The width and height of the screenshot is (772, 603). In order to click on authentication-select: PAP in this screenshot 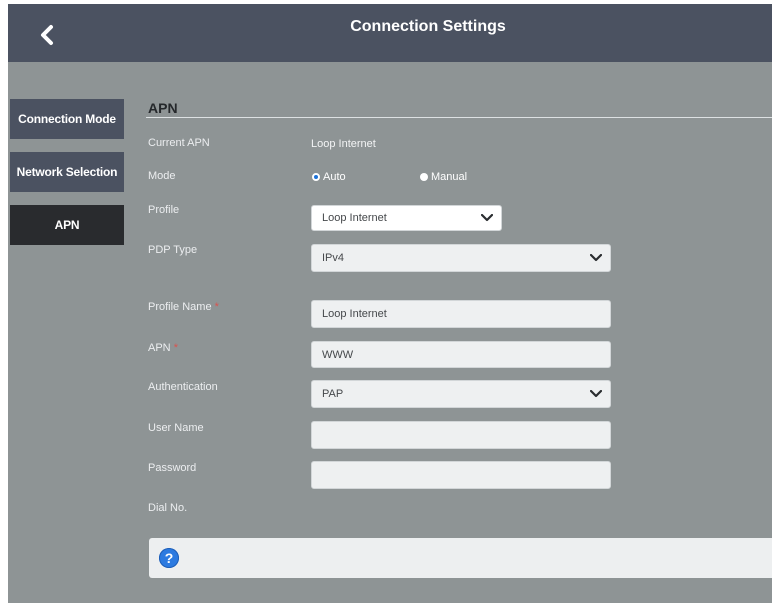, I will do `click(461, 394)`.